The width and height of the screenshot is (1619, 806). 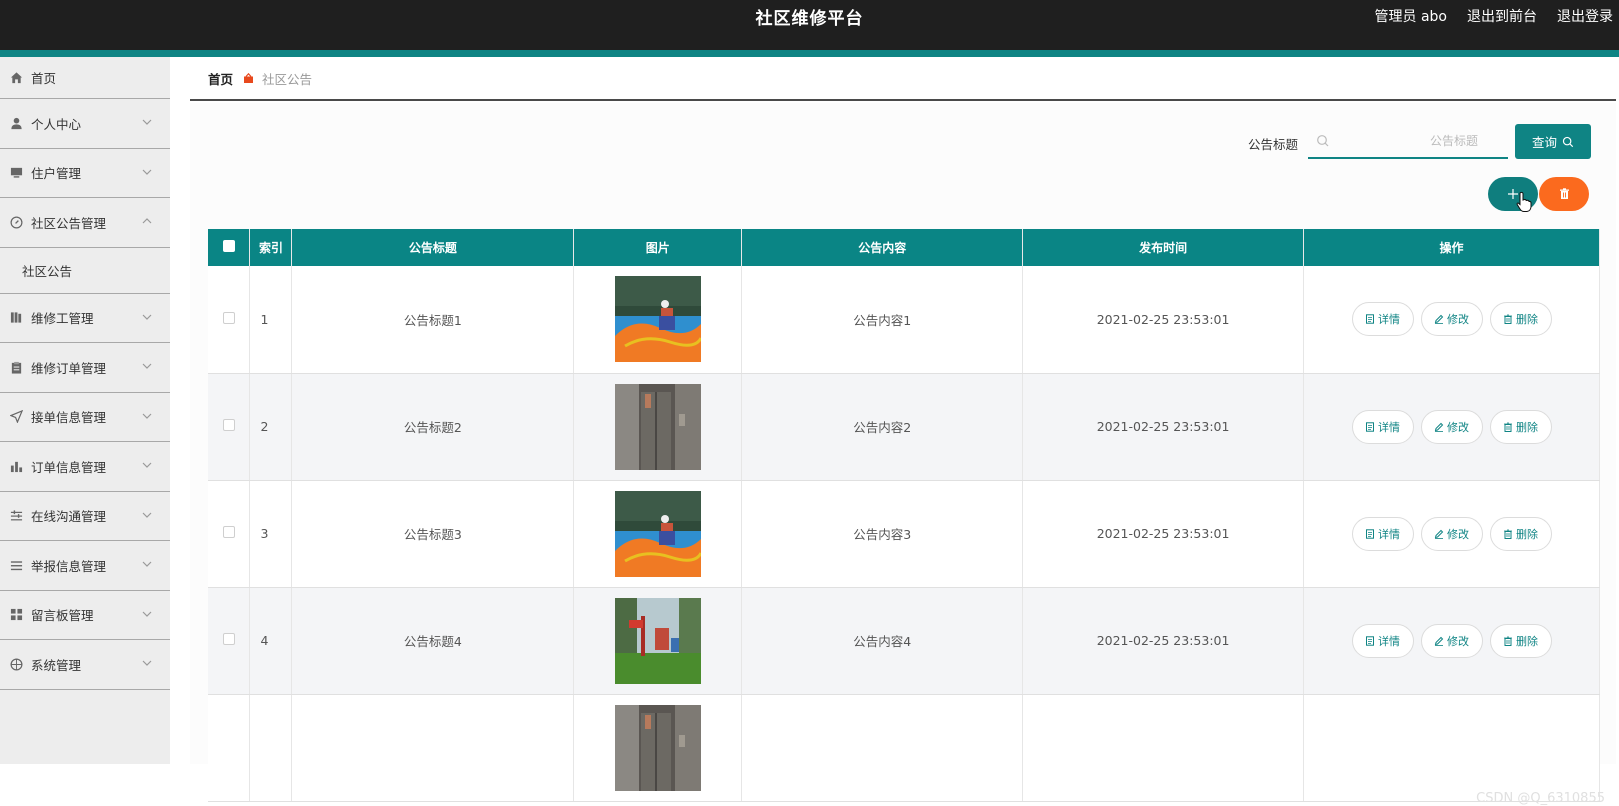 What do you see at coordinates (85, 271) in the screenshot?
I see `sidebar-subitem-announcement: 社区公告` at bounding box center [85, 271].